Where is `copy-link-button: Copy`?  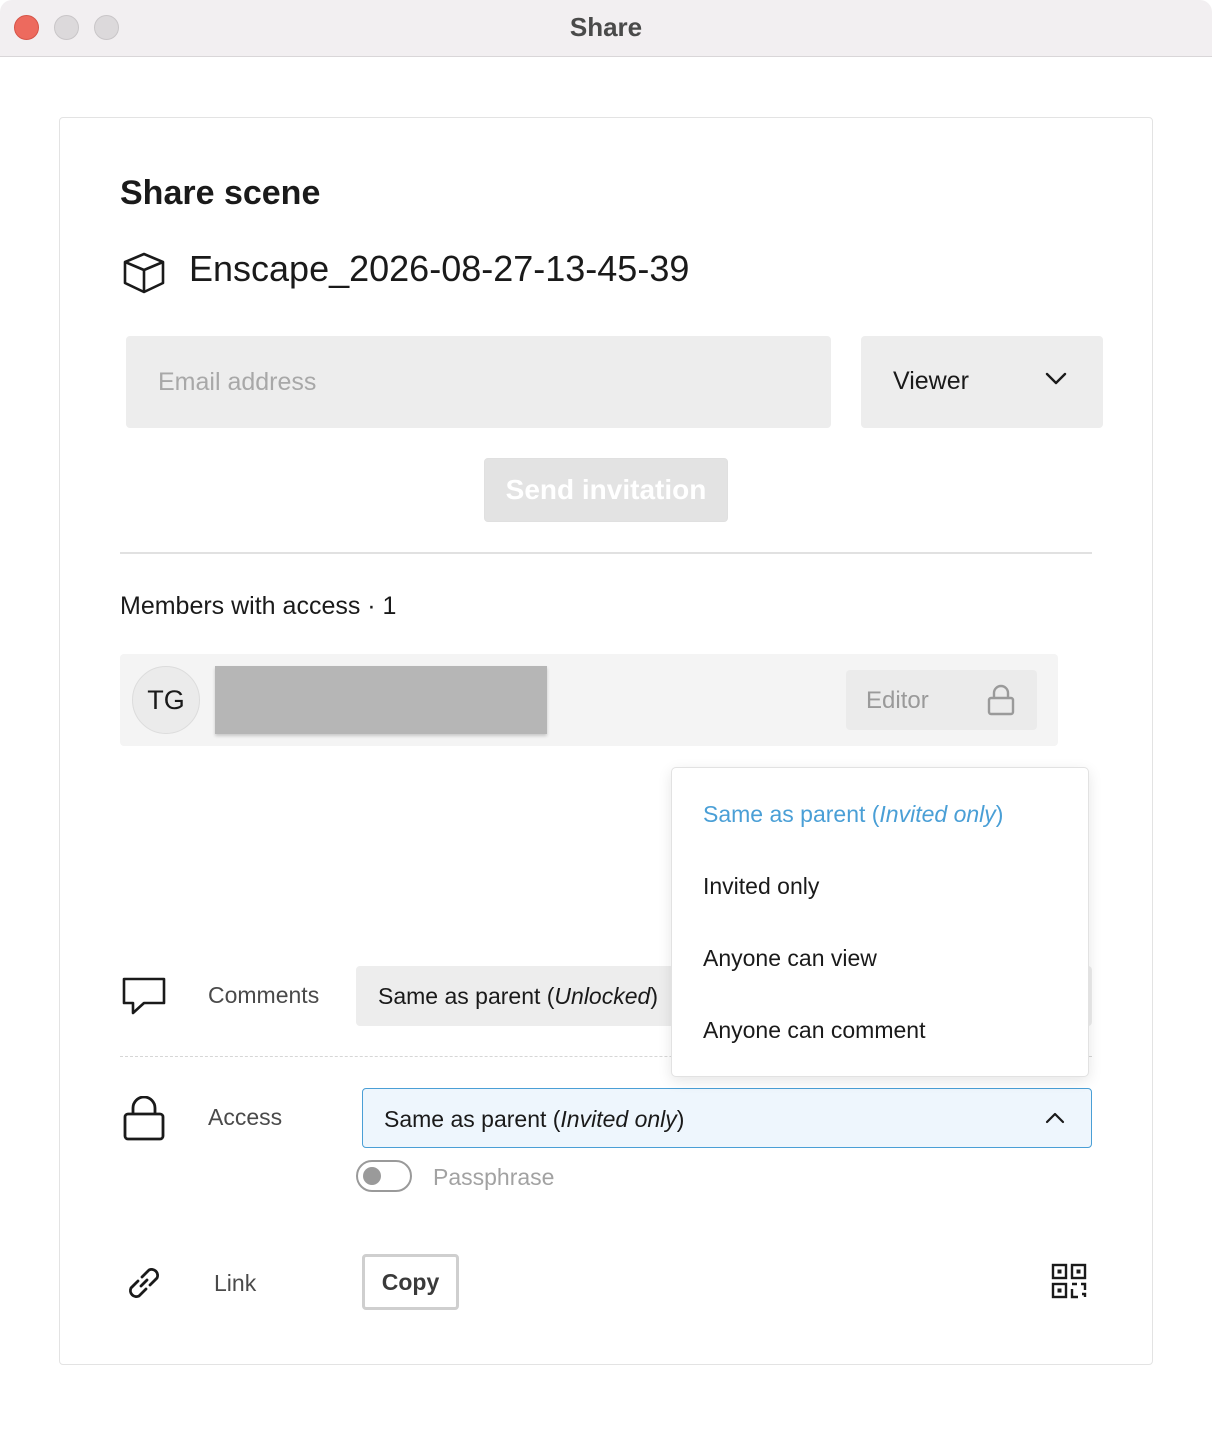
copy-link-button: Copy is located at coordinates (410, 1282).